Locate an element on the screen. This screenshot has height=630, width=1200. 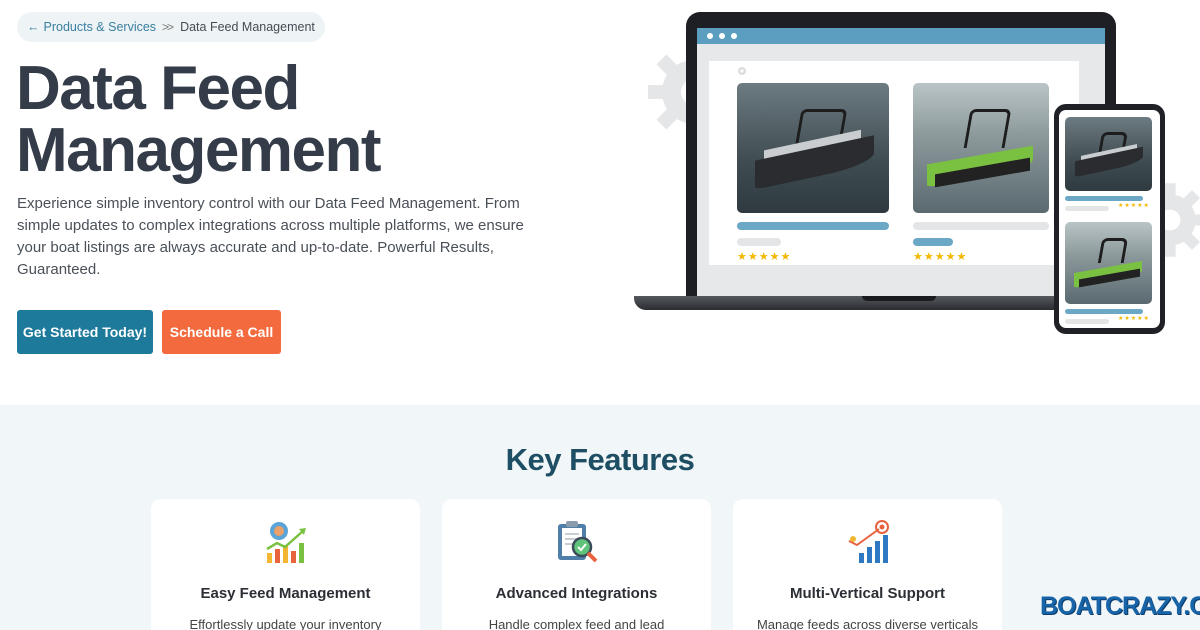
browser-bar is located at coordinates (901, 36).